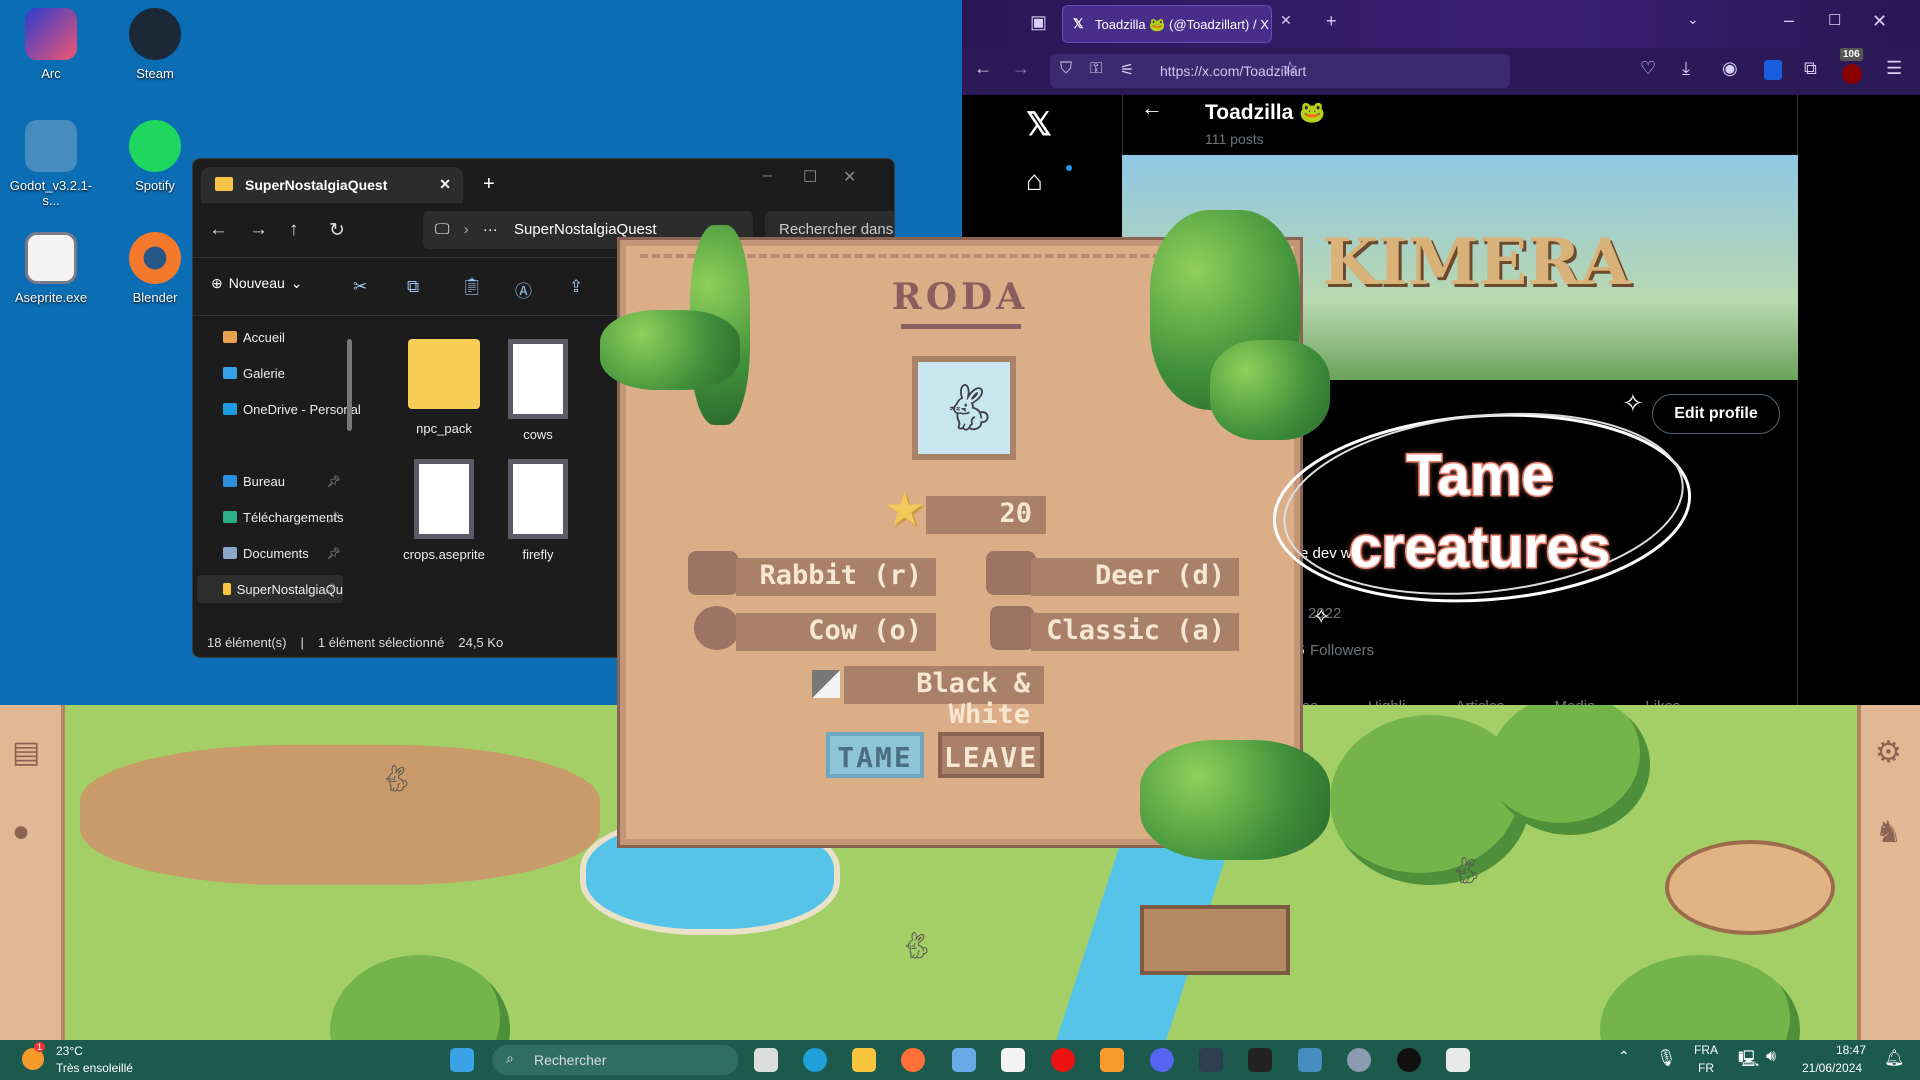 The height and width of the screenshot is (1080, 1920). What do you see at coordinates (1693, 19) in the screenshot?
I see `tab-list-icon: ⌄` at bounding box center [1693, 19].